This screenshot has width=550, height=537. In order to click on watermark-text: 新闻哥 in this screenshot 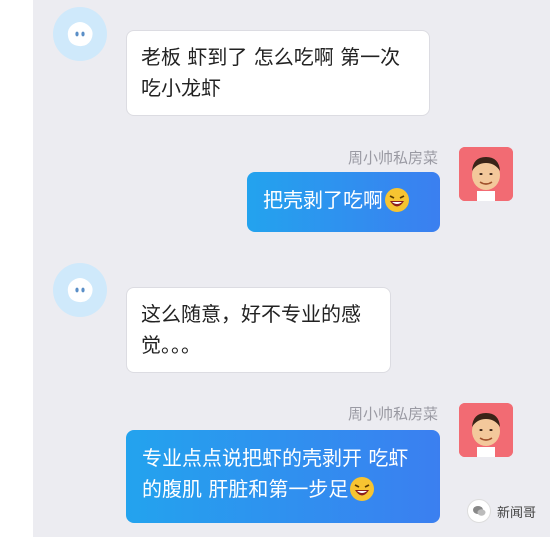, I will do `click(516, 513)`.